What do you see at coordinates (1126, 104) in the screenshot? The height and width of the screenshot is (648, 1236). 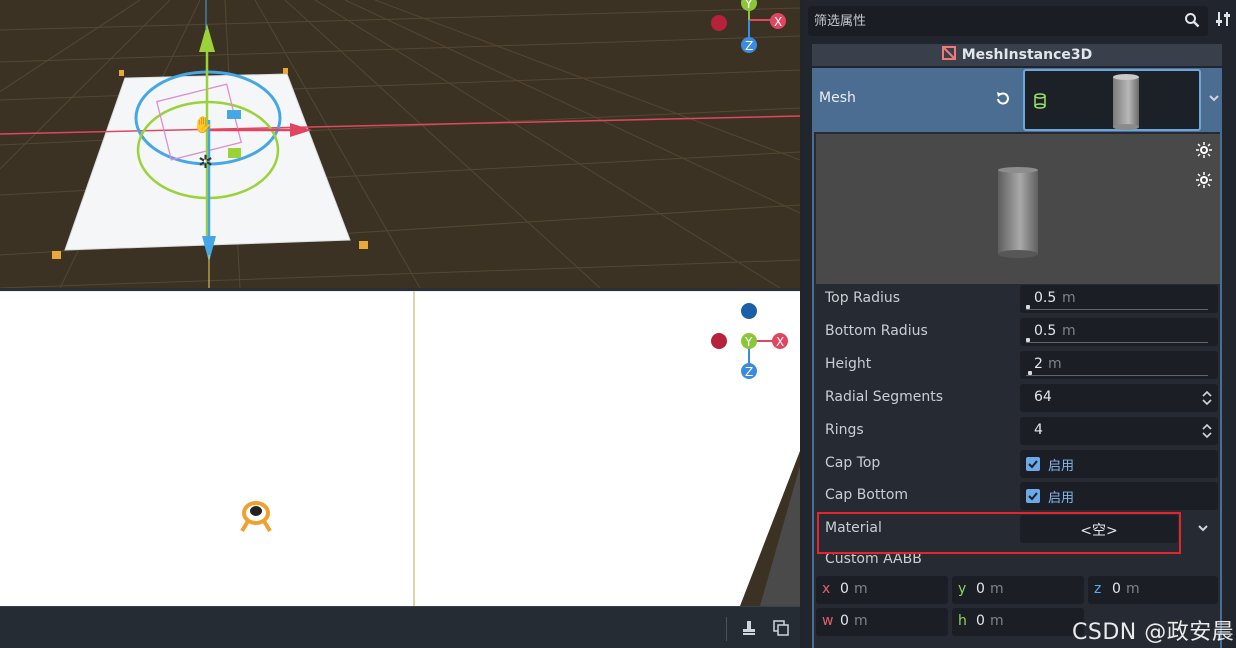 I see `mesh-thumbnail` at bounding box center [1126, 104].